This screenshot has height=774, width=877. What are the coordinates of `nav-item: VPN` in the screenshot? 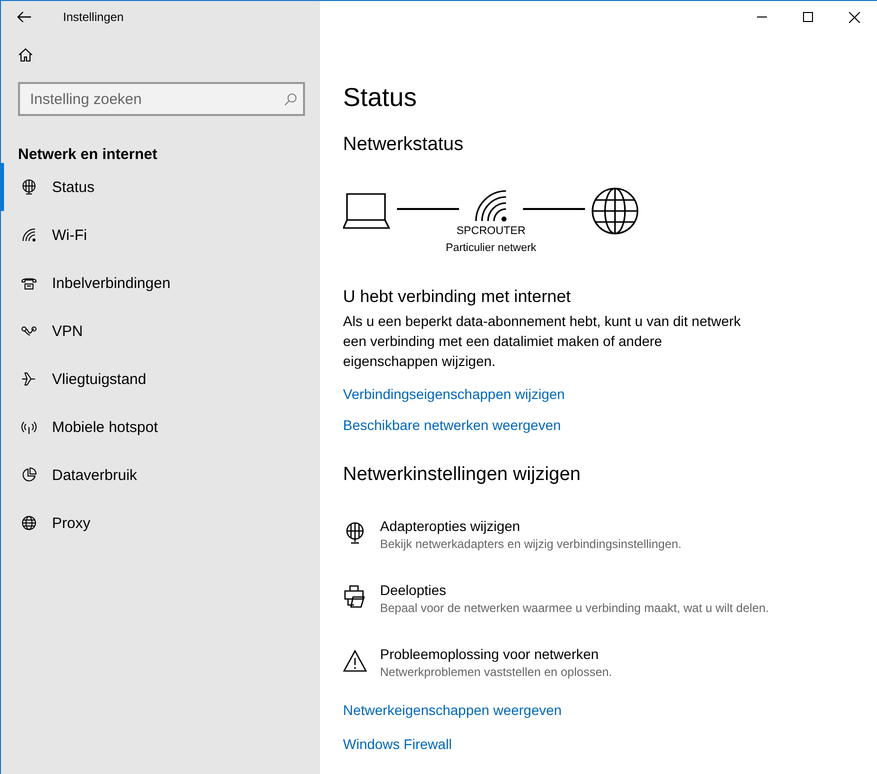 It's located at (160, 331).